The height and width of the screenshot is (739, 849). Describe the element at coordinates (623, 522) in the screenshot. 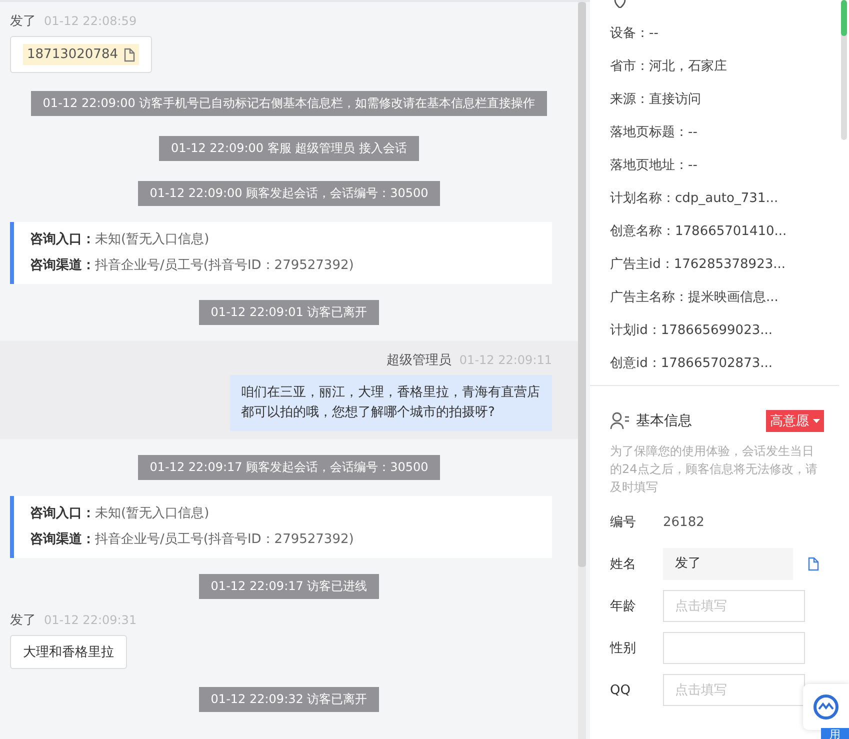

I see `field-label: 编号` at that location.